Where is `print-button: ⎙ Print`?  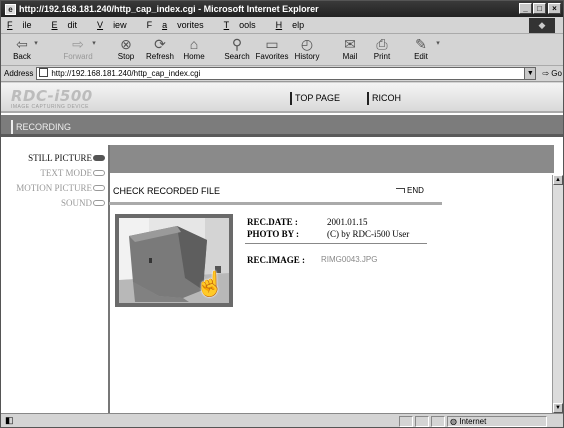
print-button: ⎙ Print is located at coordinates (382, 49).